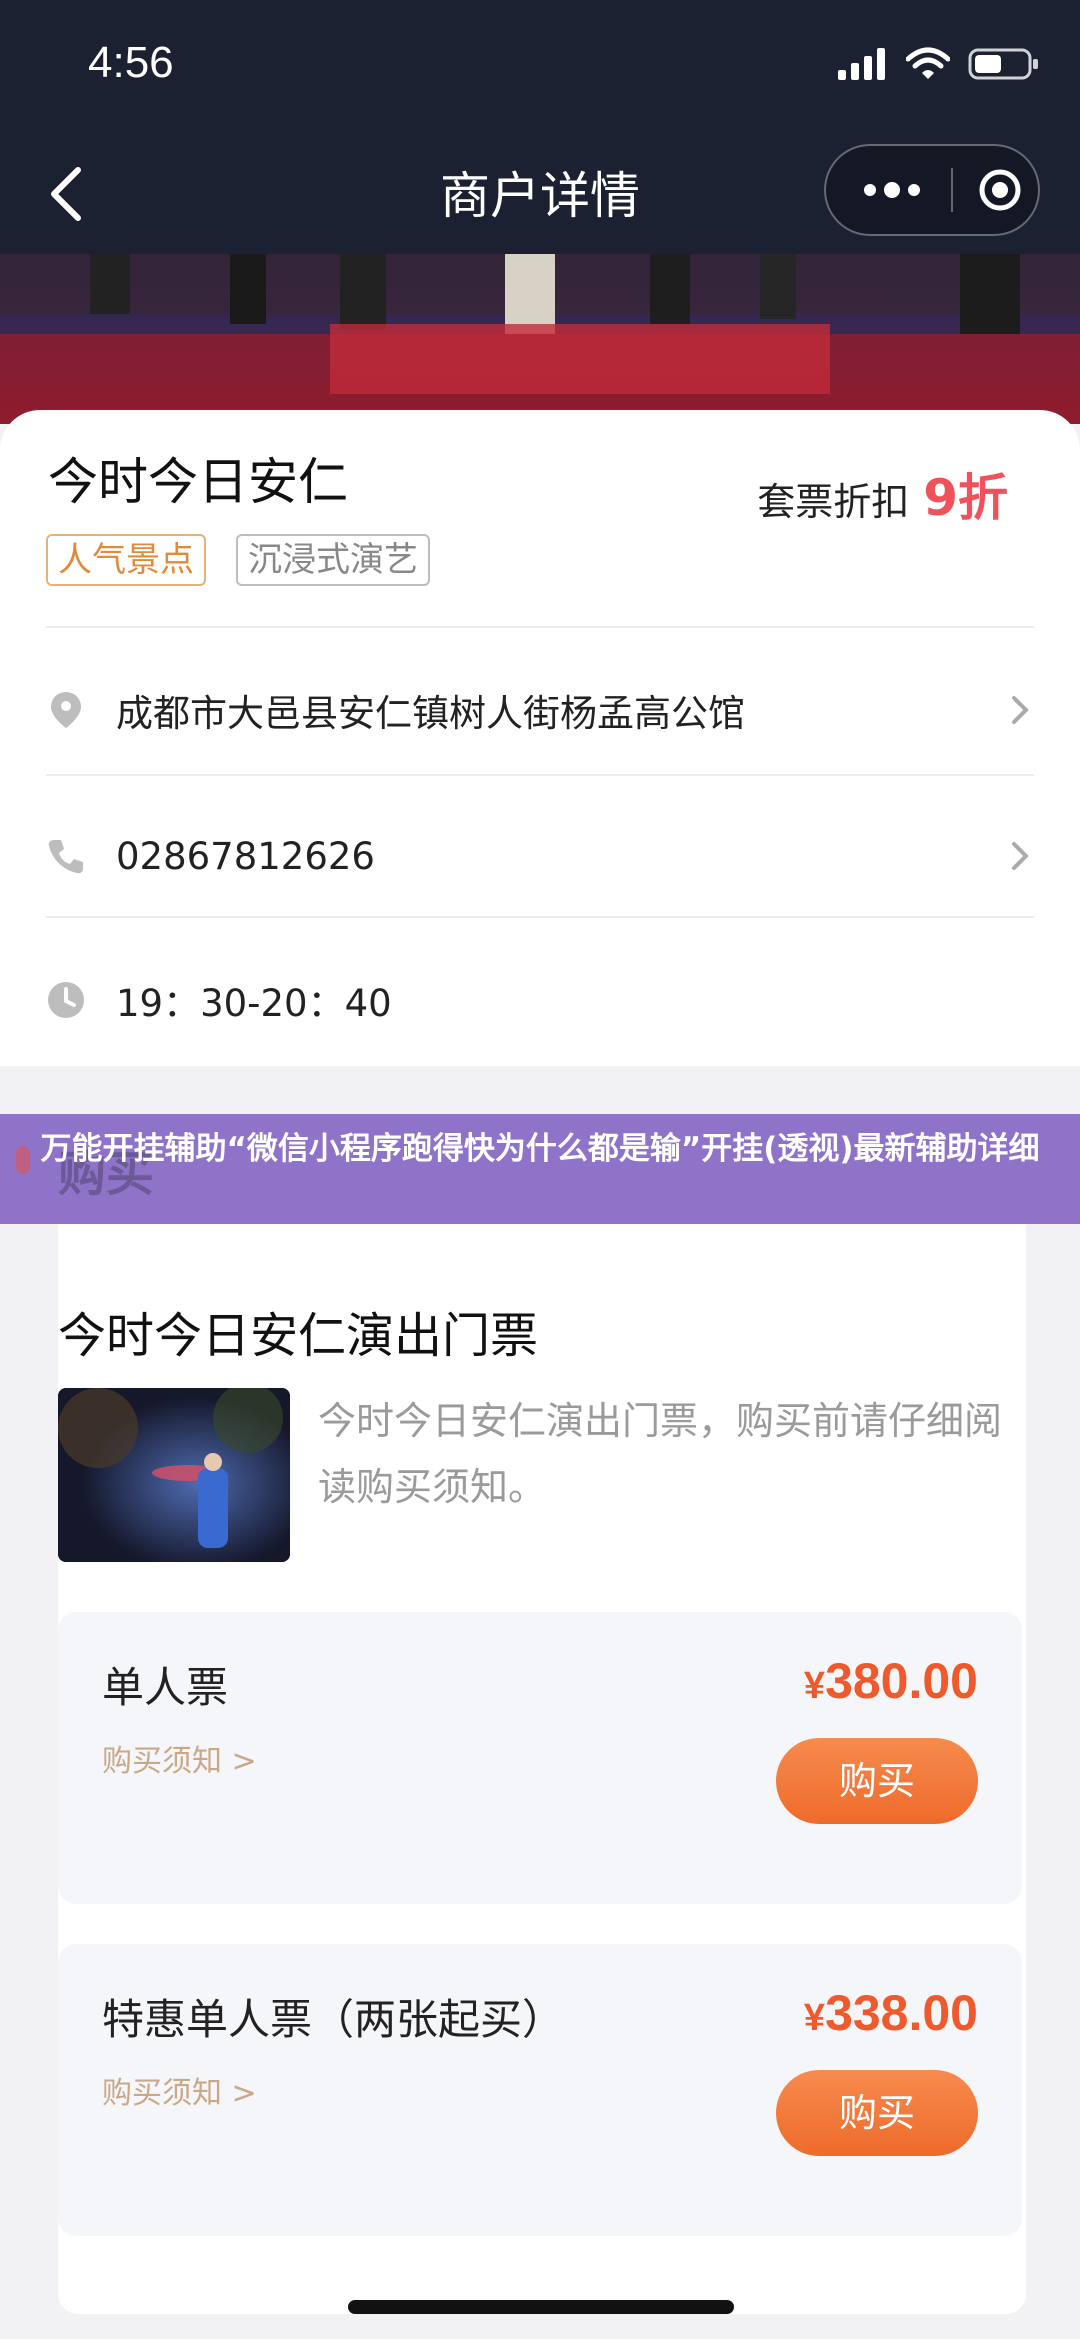 This screenshot has height=2339, width=1080. Describe the element at coordinates (540, 192) in the screenshot. I see `nav-bar: 商户详情` at that location.